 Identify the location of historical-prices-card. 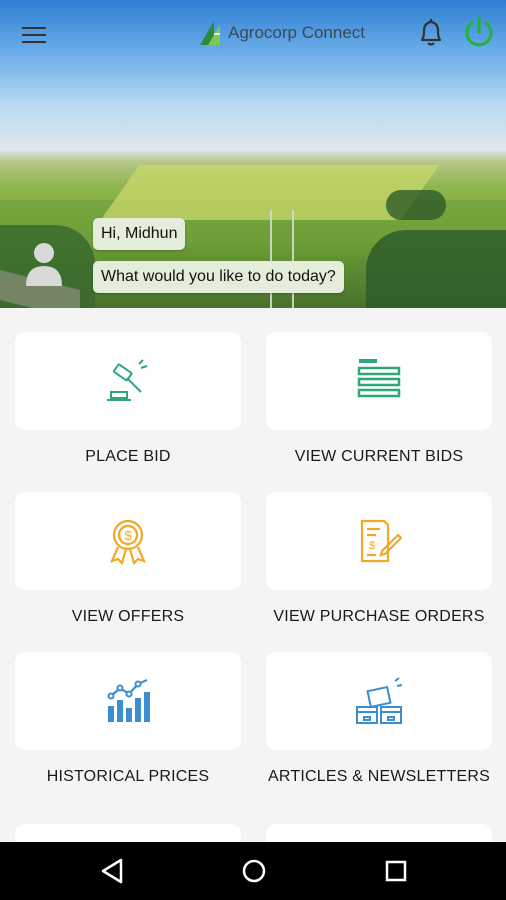
(128, 701).